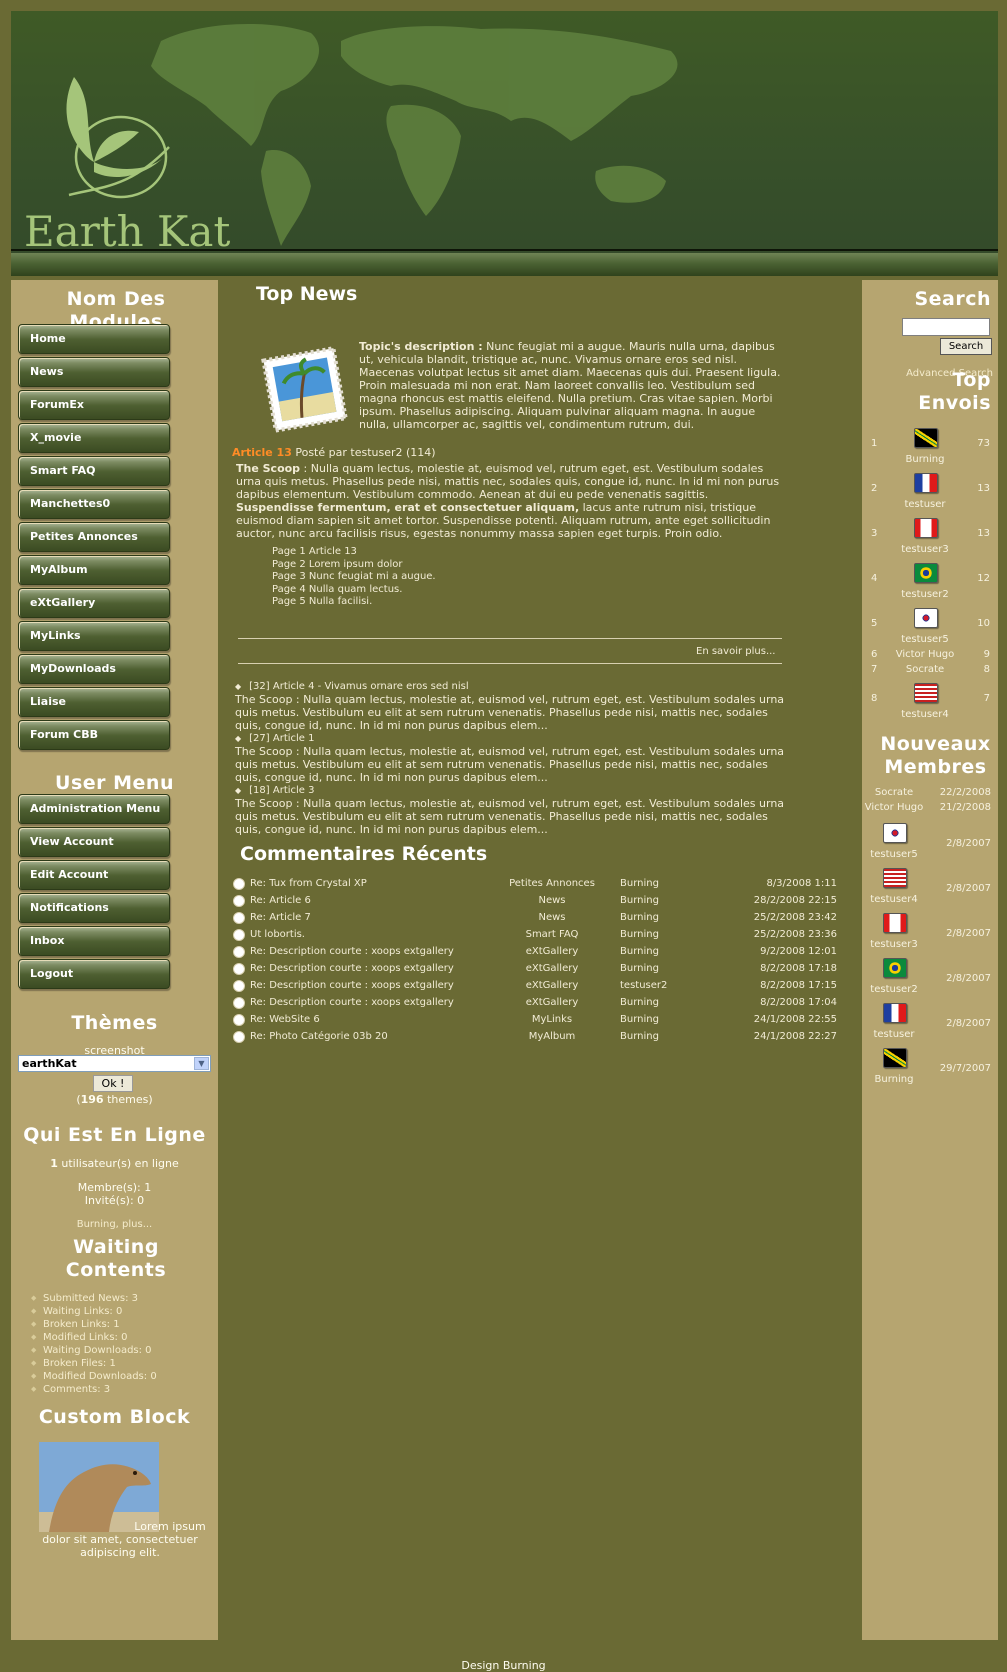 This screenshot has width=1007, height=1672. I want to click on waiting-item: Modified Downloads: 0, so click(94, 1376).